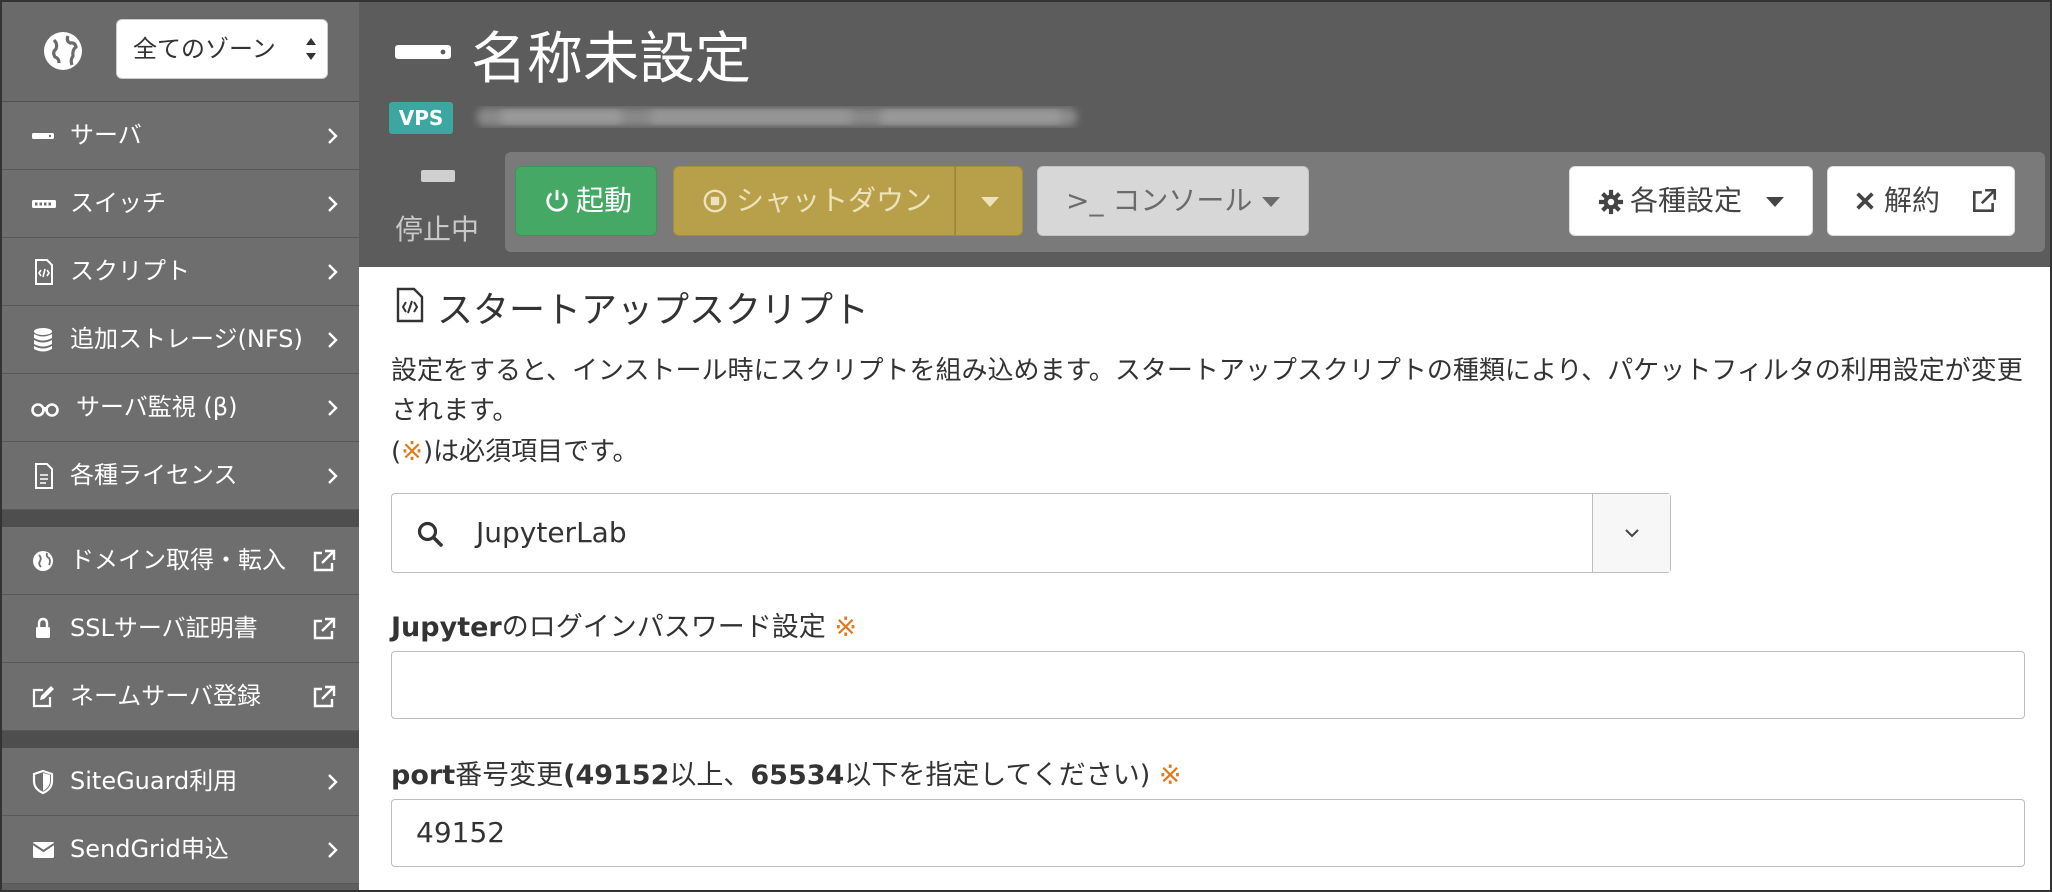  What do you see at coordinates (43, 782) in the screenshot?
I see `shield-icon` at bounding box center [43, 782].